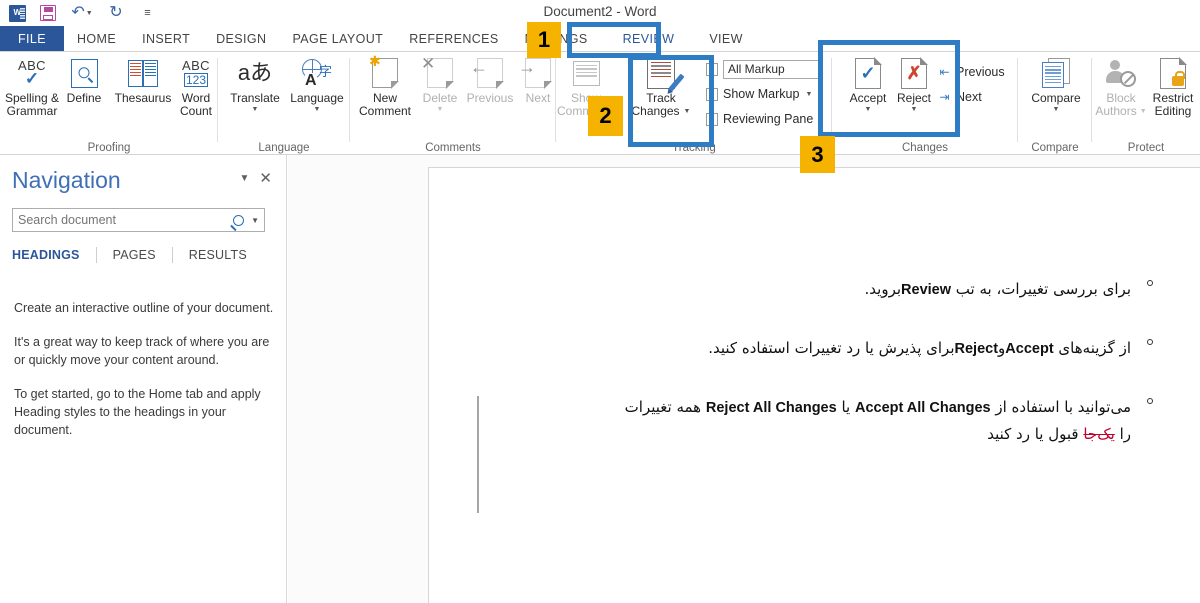  I want to click on highlight-track-changes, so click(671, 101).